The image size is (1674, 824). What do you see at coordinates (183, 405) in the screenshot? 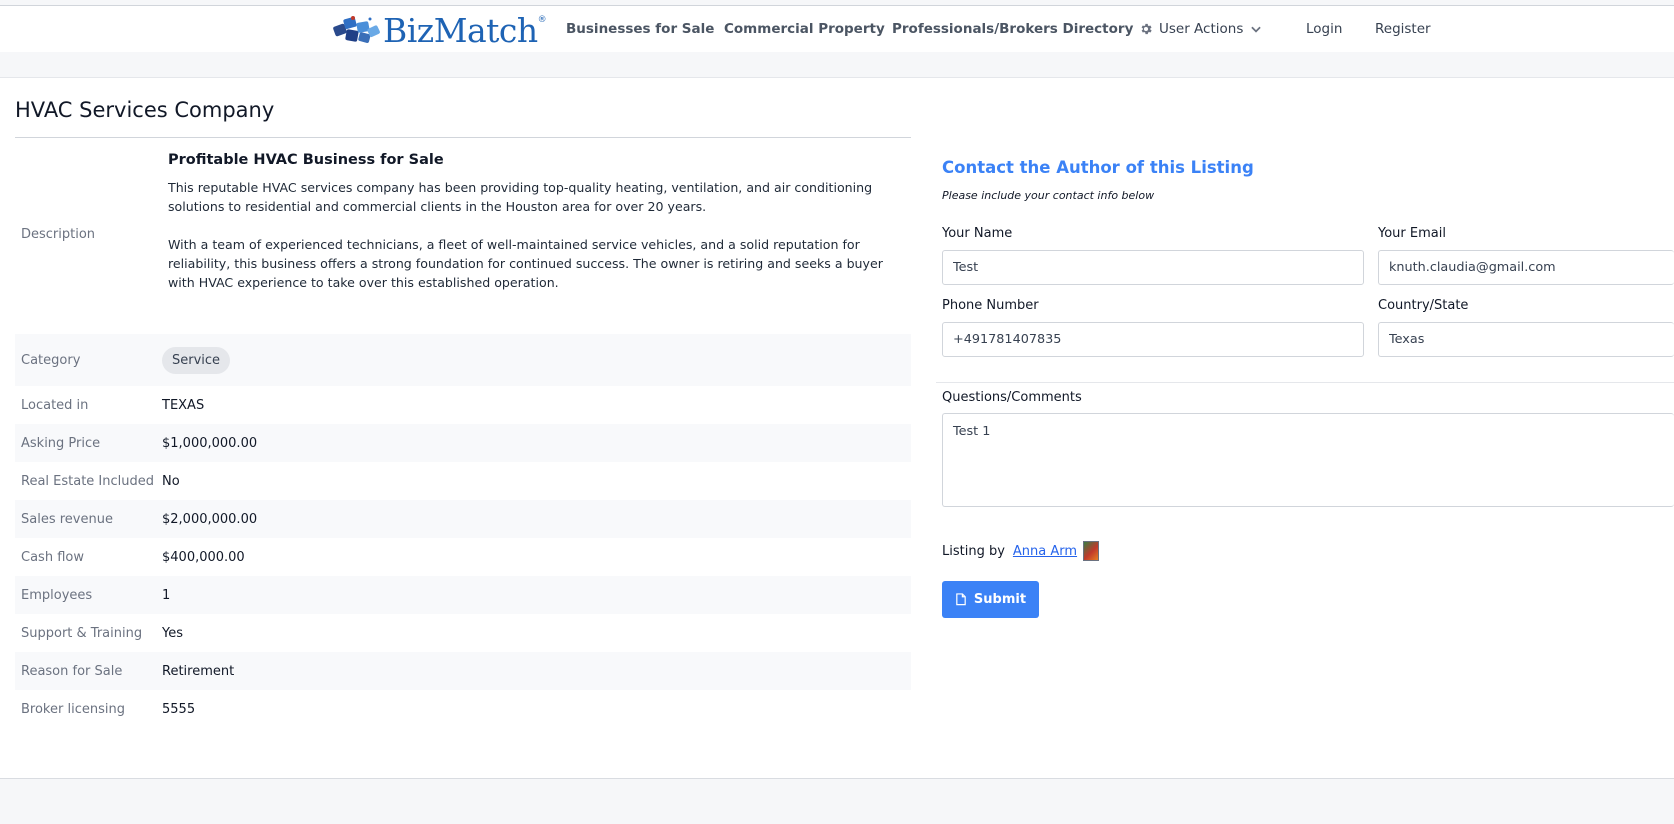
I see `detail-value: TEXAS` at bounding box center [183, 405].